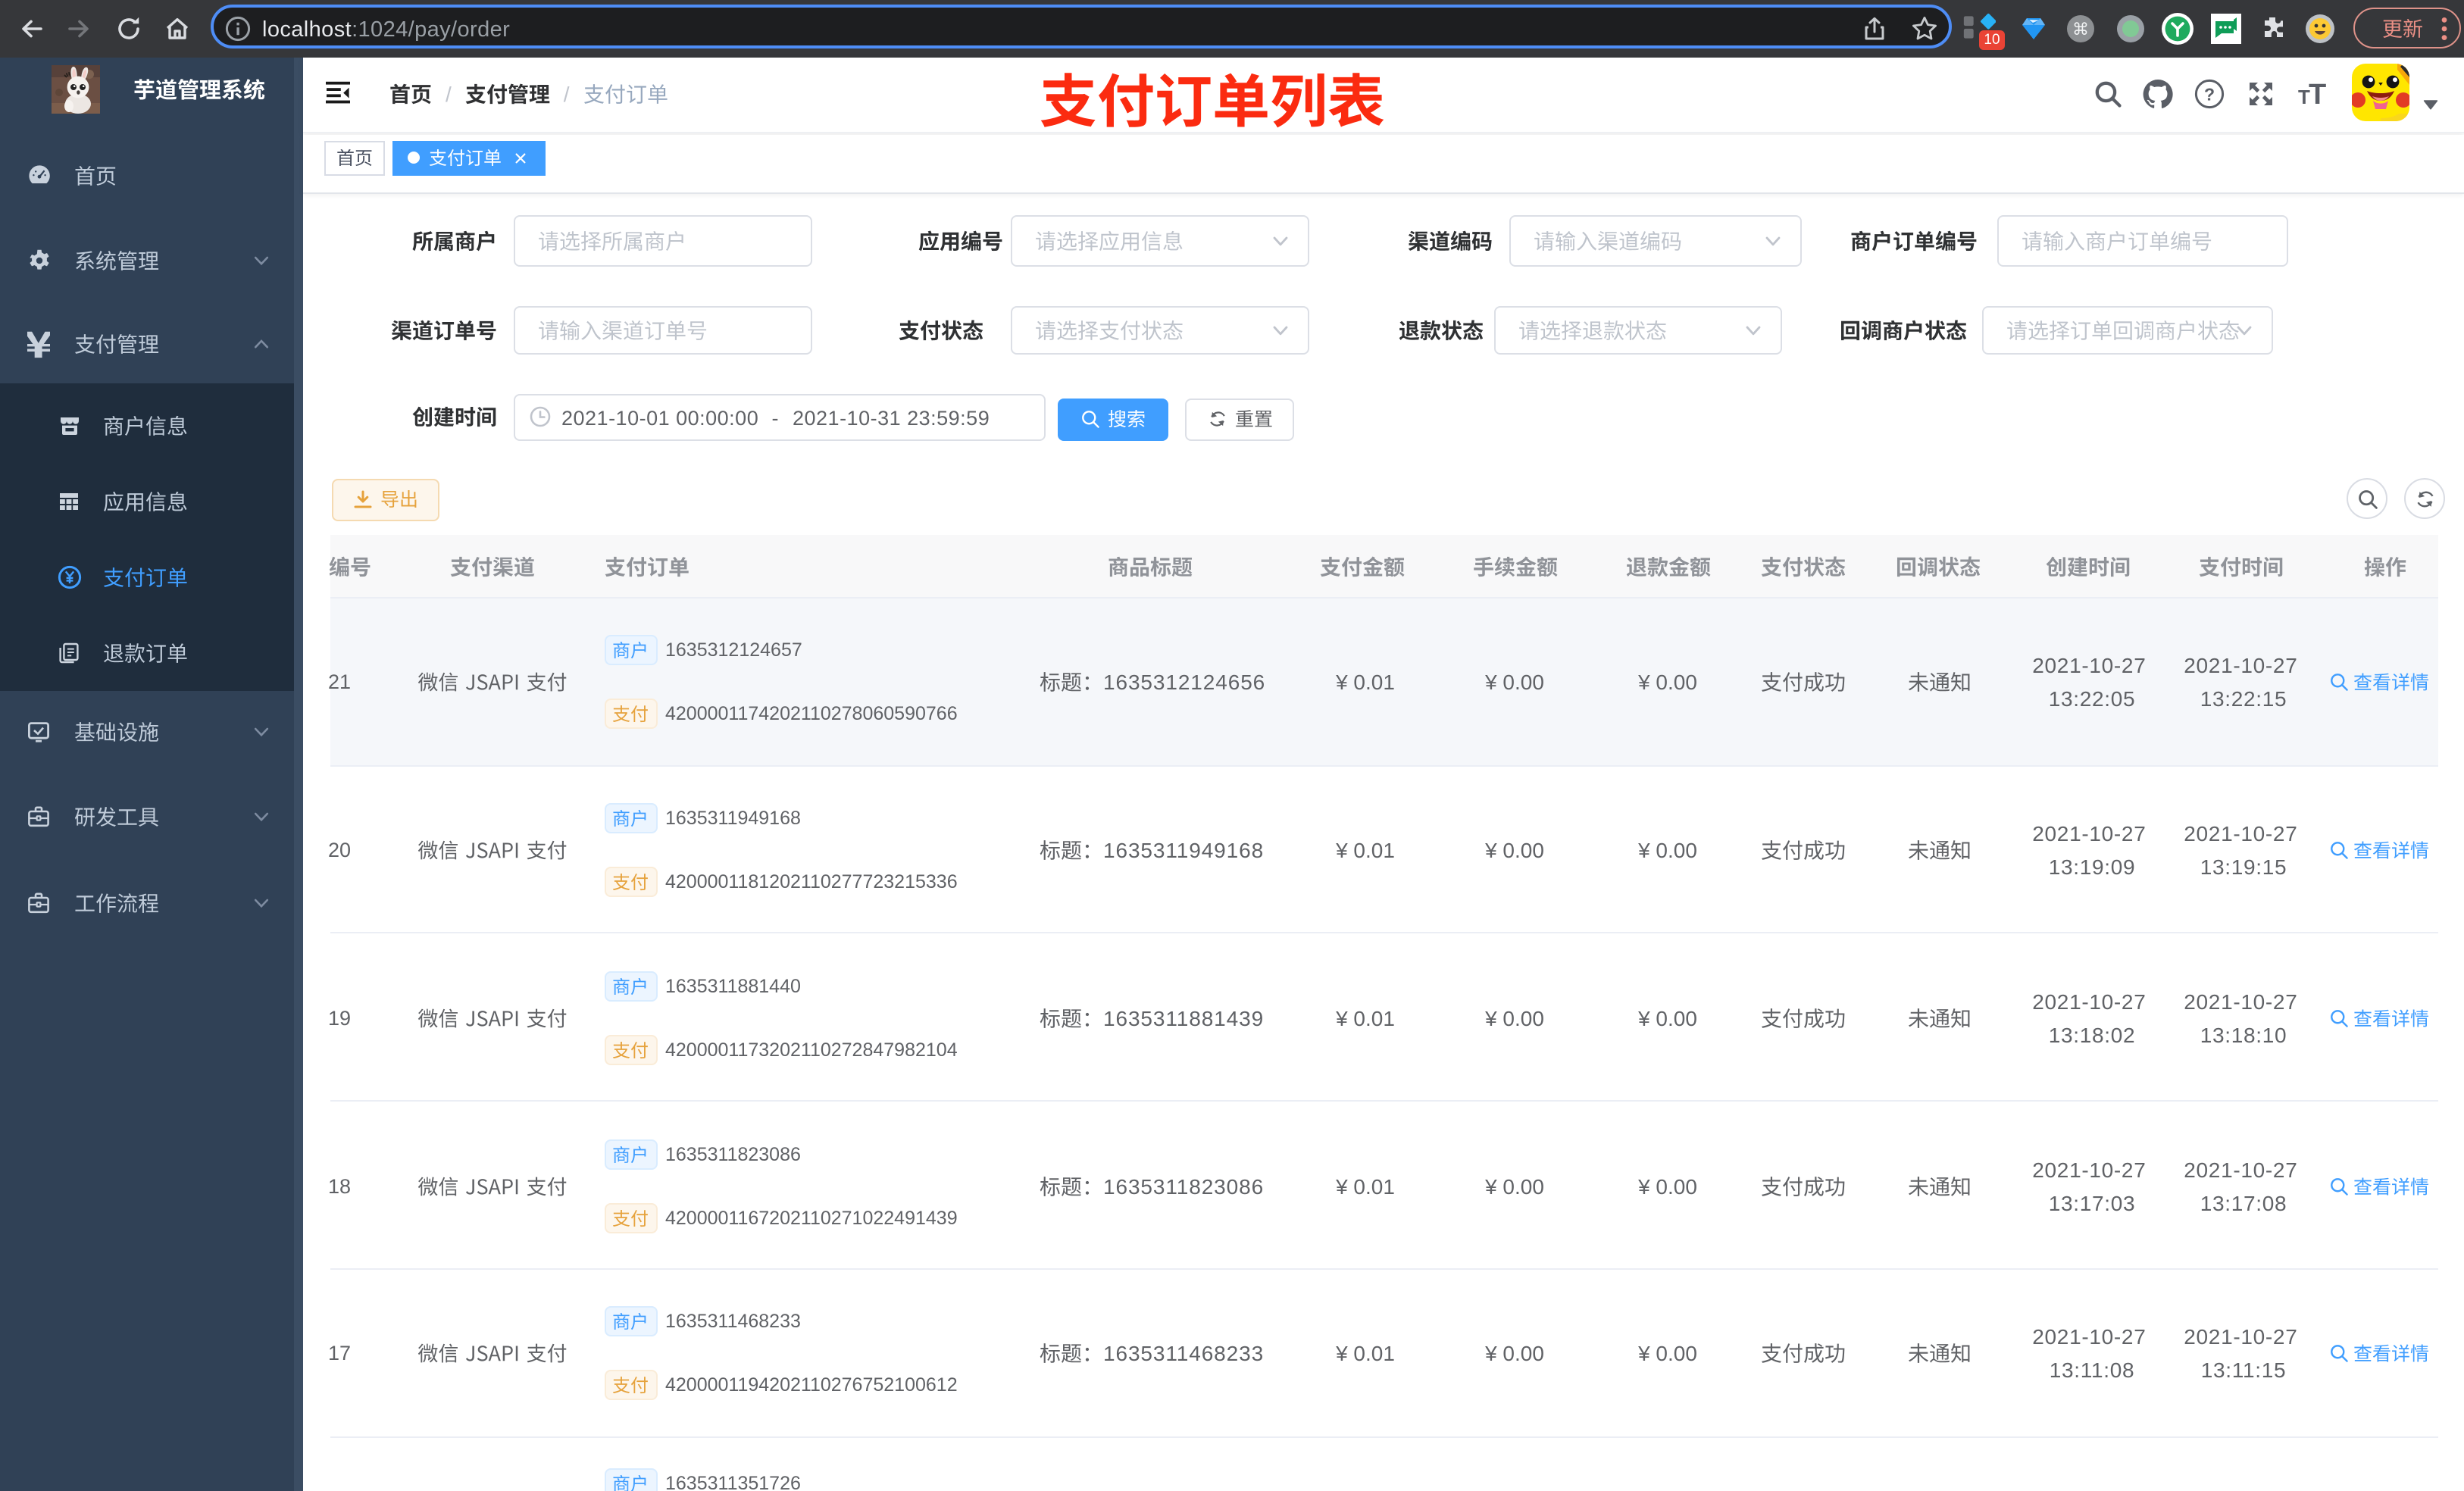 This screenshot has width=2464, height=1491. Describe the element at coordinates (2317, 93) in the screenshot. I see `svg-text: T` at that location.